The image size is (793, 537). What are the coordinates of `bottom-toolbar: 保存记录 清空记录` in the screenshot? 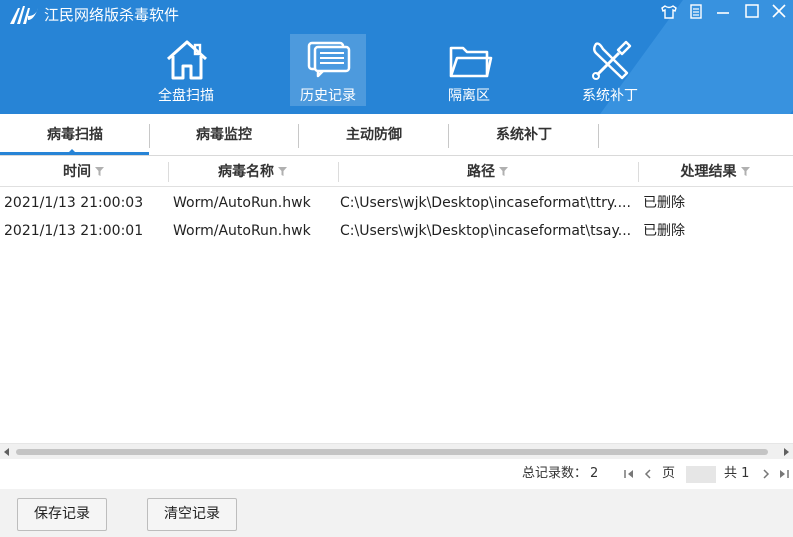 It's located at (396, 513).